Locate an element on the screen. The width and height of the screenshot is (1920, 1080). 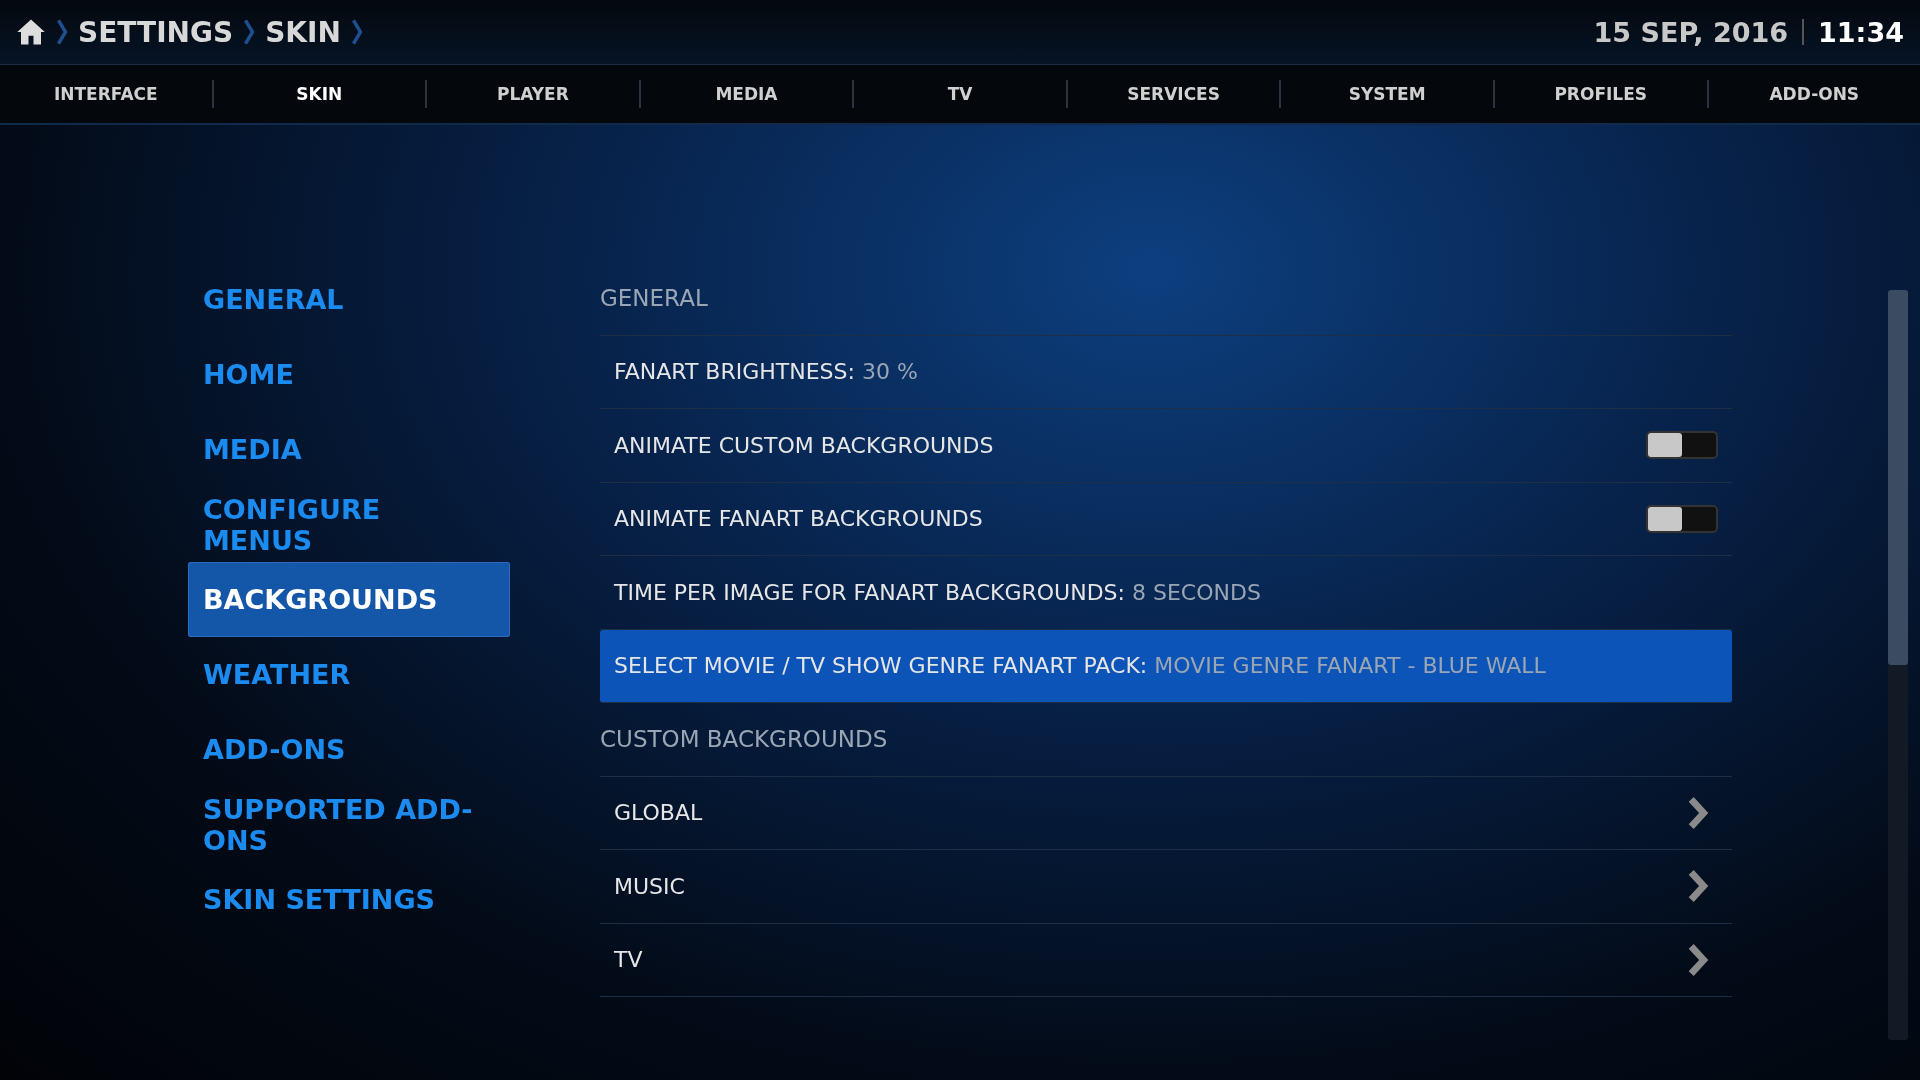
breadcrumb-item: SKIN is located at coordinates (303, 32).